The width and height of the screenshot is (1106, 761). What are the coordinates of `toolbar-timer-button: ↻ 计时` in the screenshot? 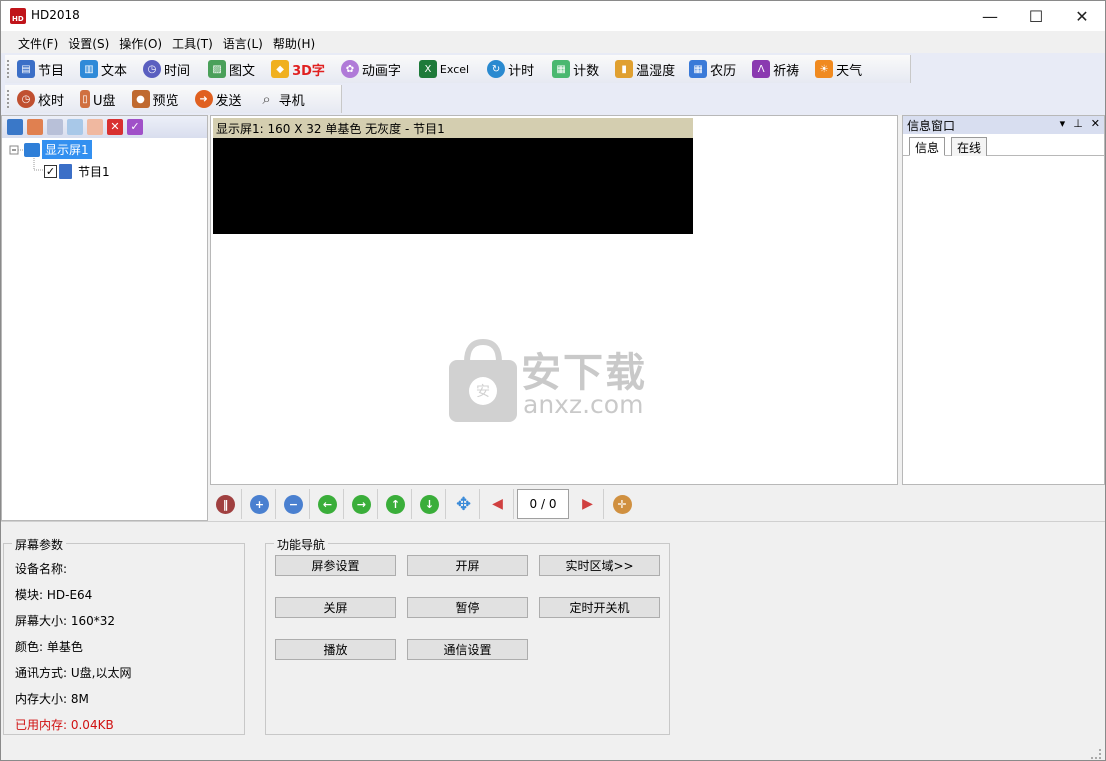 It's located at (511, 69).